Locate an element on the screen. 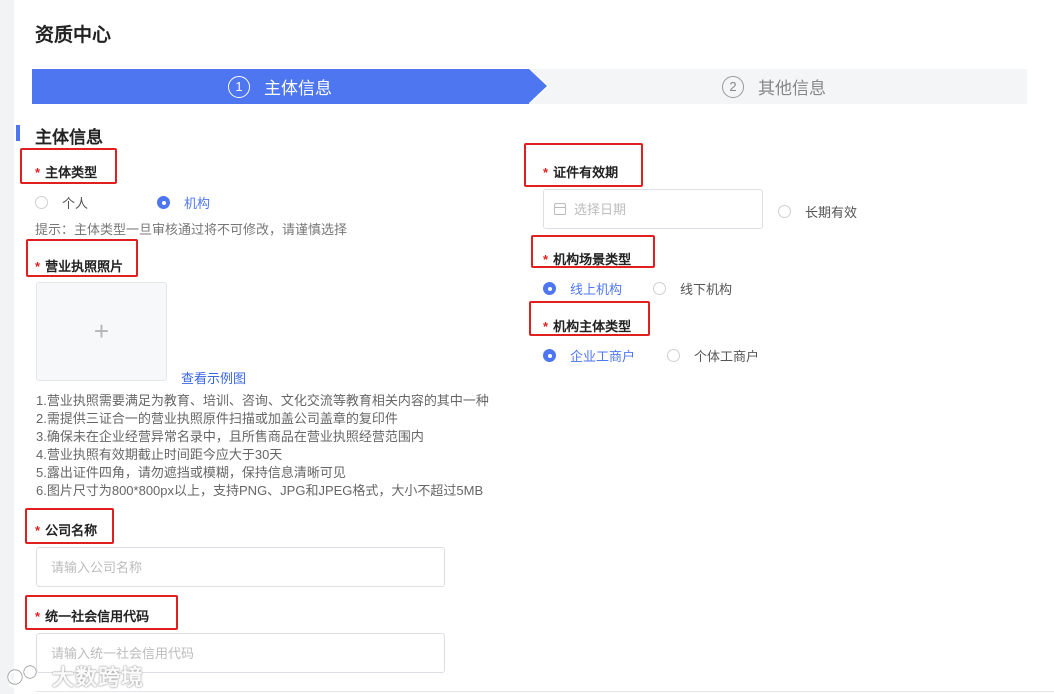 This screenshot has width=1054, height=694. radio-individual: 个人 is located at coordinates (61, 202).